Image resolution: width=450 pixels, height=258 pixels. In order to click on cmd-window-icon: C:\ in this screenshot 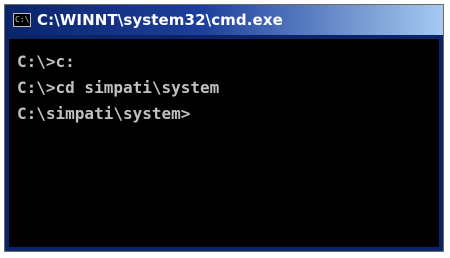, I will do `click(22, 20)`.